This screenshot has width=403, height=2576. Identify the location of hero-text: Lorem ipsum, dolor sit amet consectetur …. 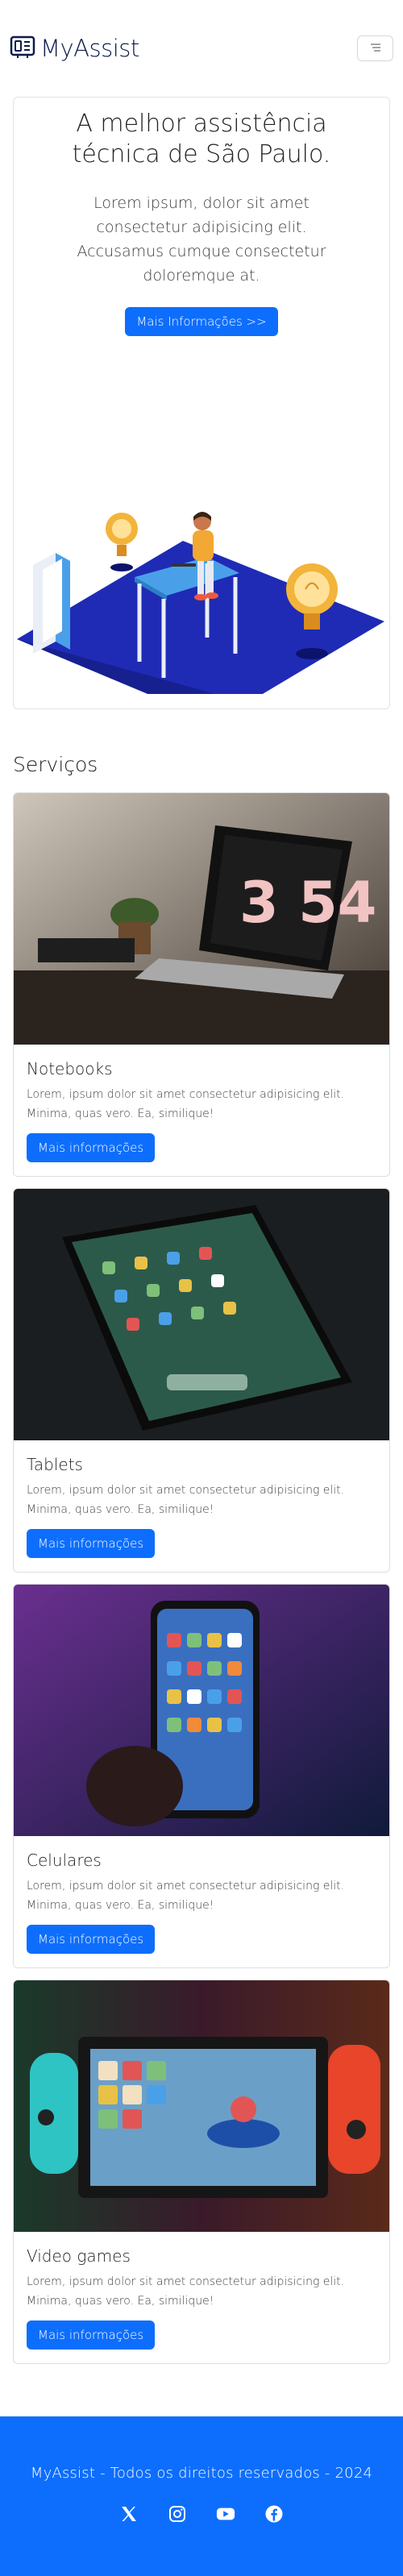
(201, 239).